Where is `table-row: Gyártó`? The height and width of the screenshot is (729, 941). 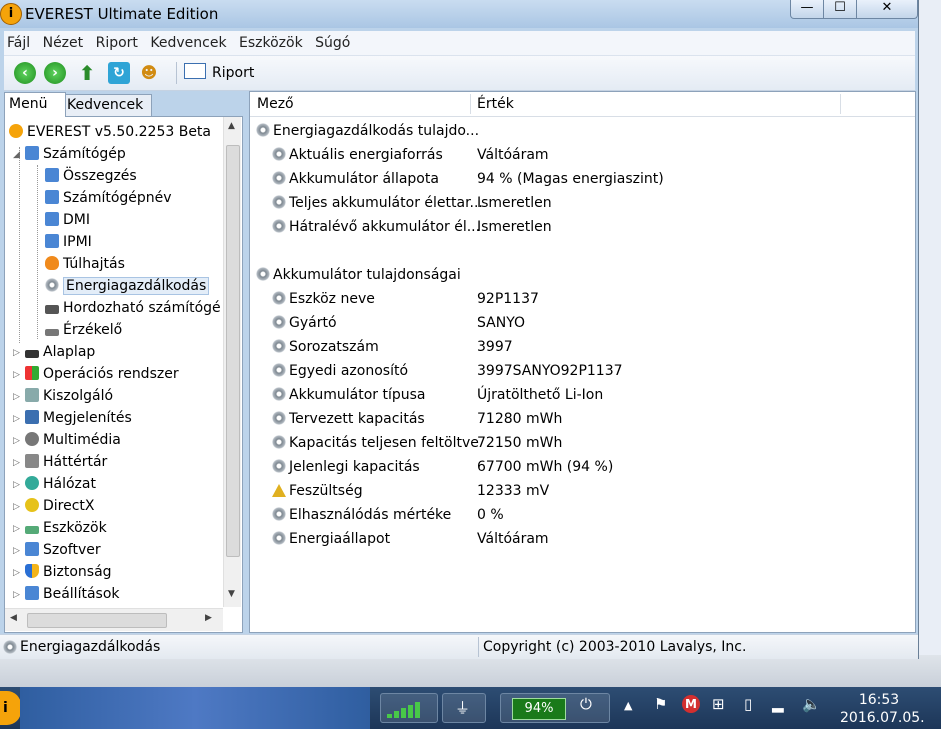 table-row: Gyártó is located at coordinates (304, 323).